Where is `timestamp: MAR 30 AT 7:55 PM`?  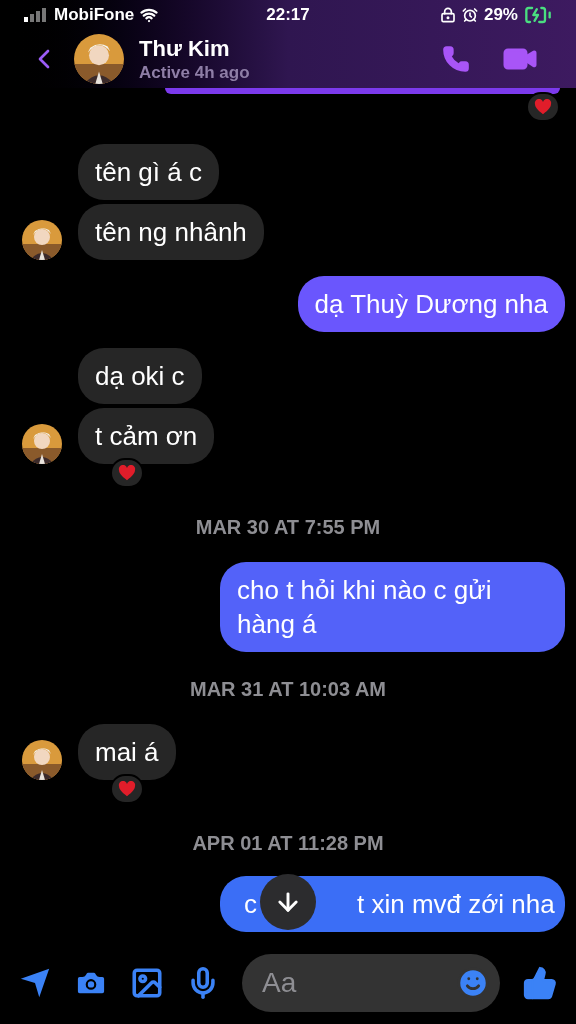 timestamp: MAR 30 AT 7:55 PM is located at coordinates (288, 527).